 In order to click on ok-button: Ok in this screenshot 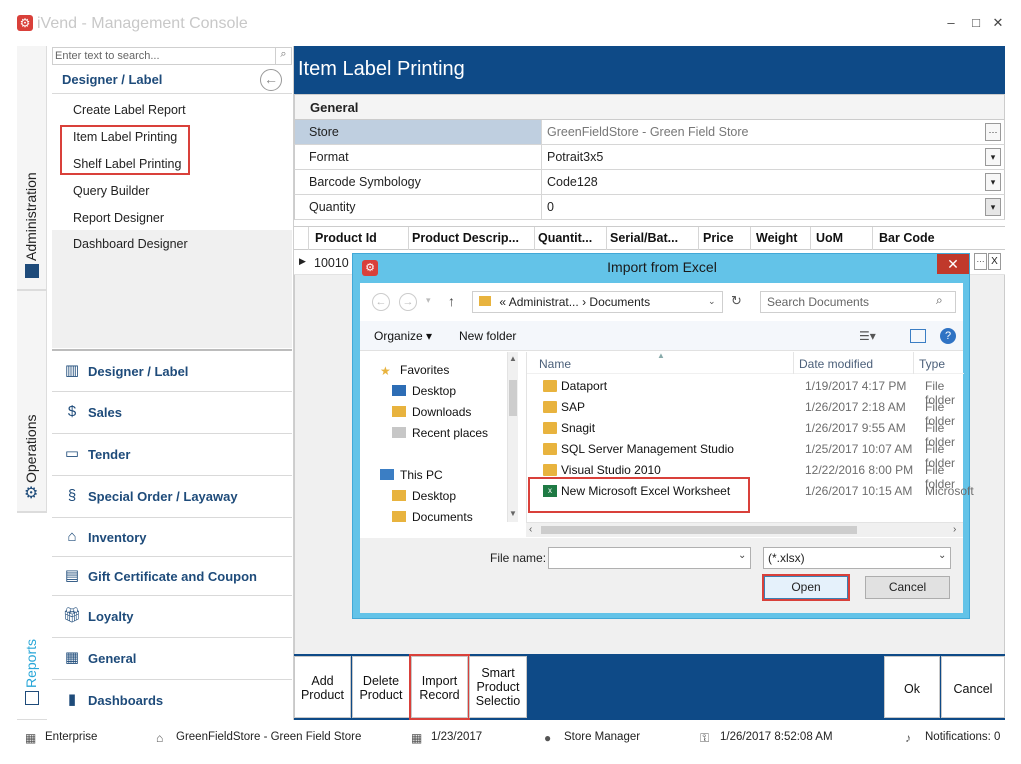, I will do `click(912, 687)`.